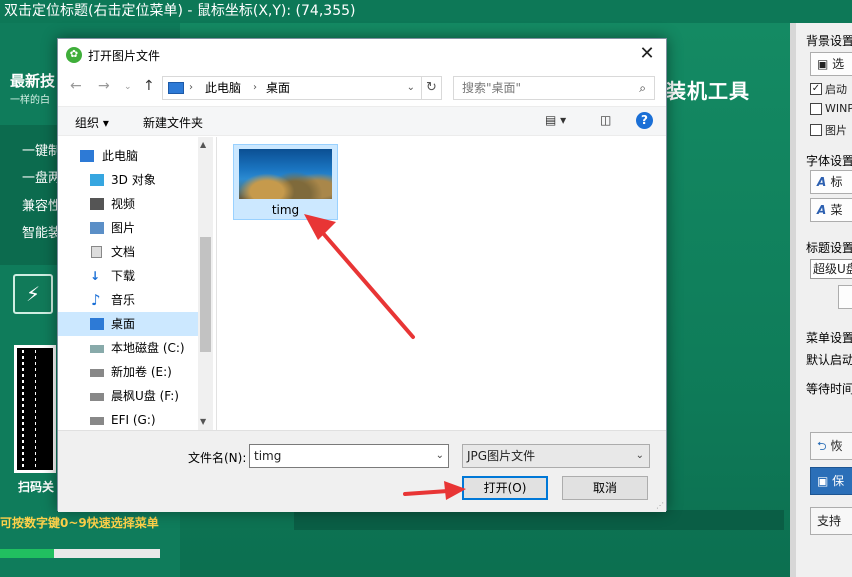 This screenshot has height=577, width=852. I want to click on tree-item-pictures: 图片, so click(128, 228).